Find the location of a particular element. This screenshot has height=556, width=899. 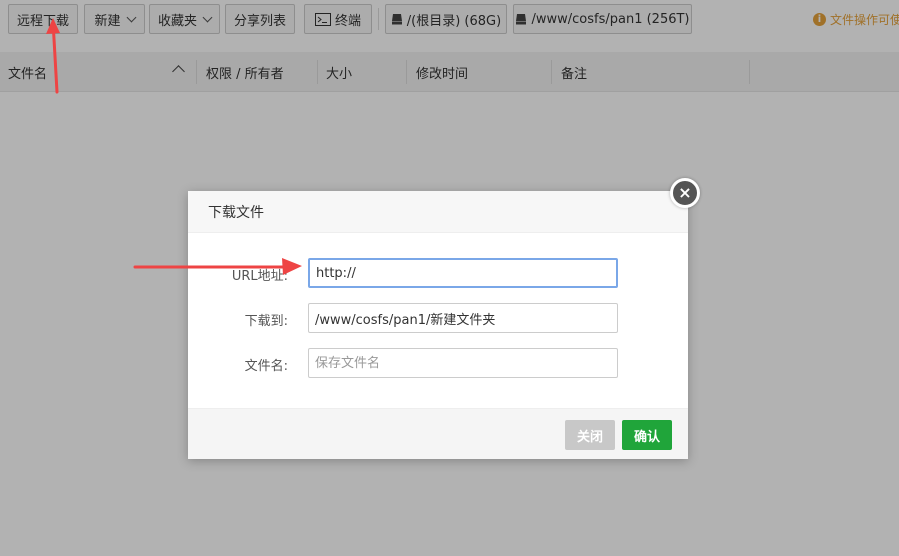

filename-label: 文件名: is located at coordinates (266, 366).